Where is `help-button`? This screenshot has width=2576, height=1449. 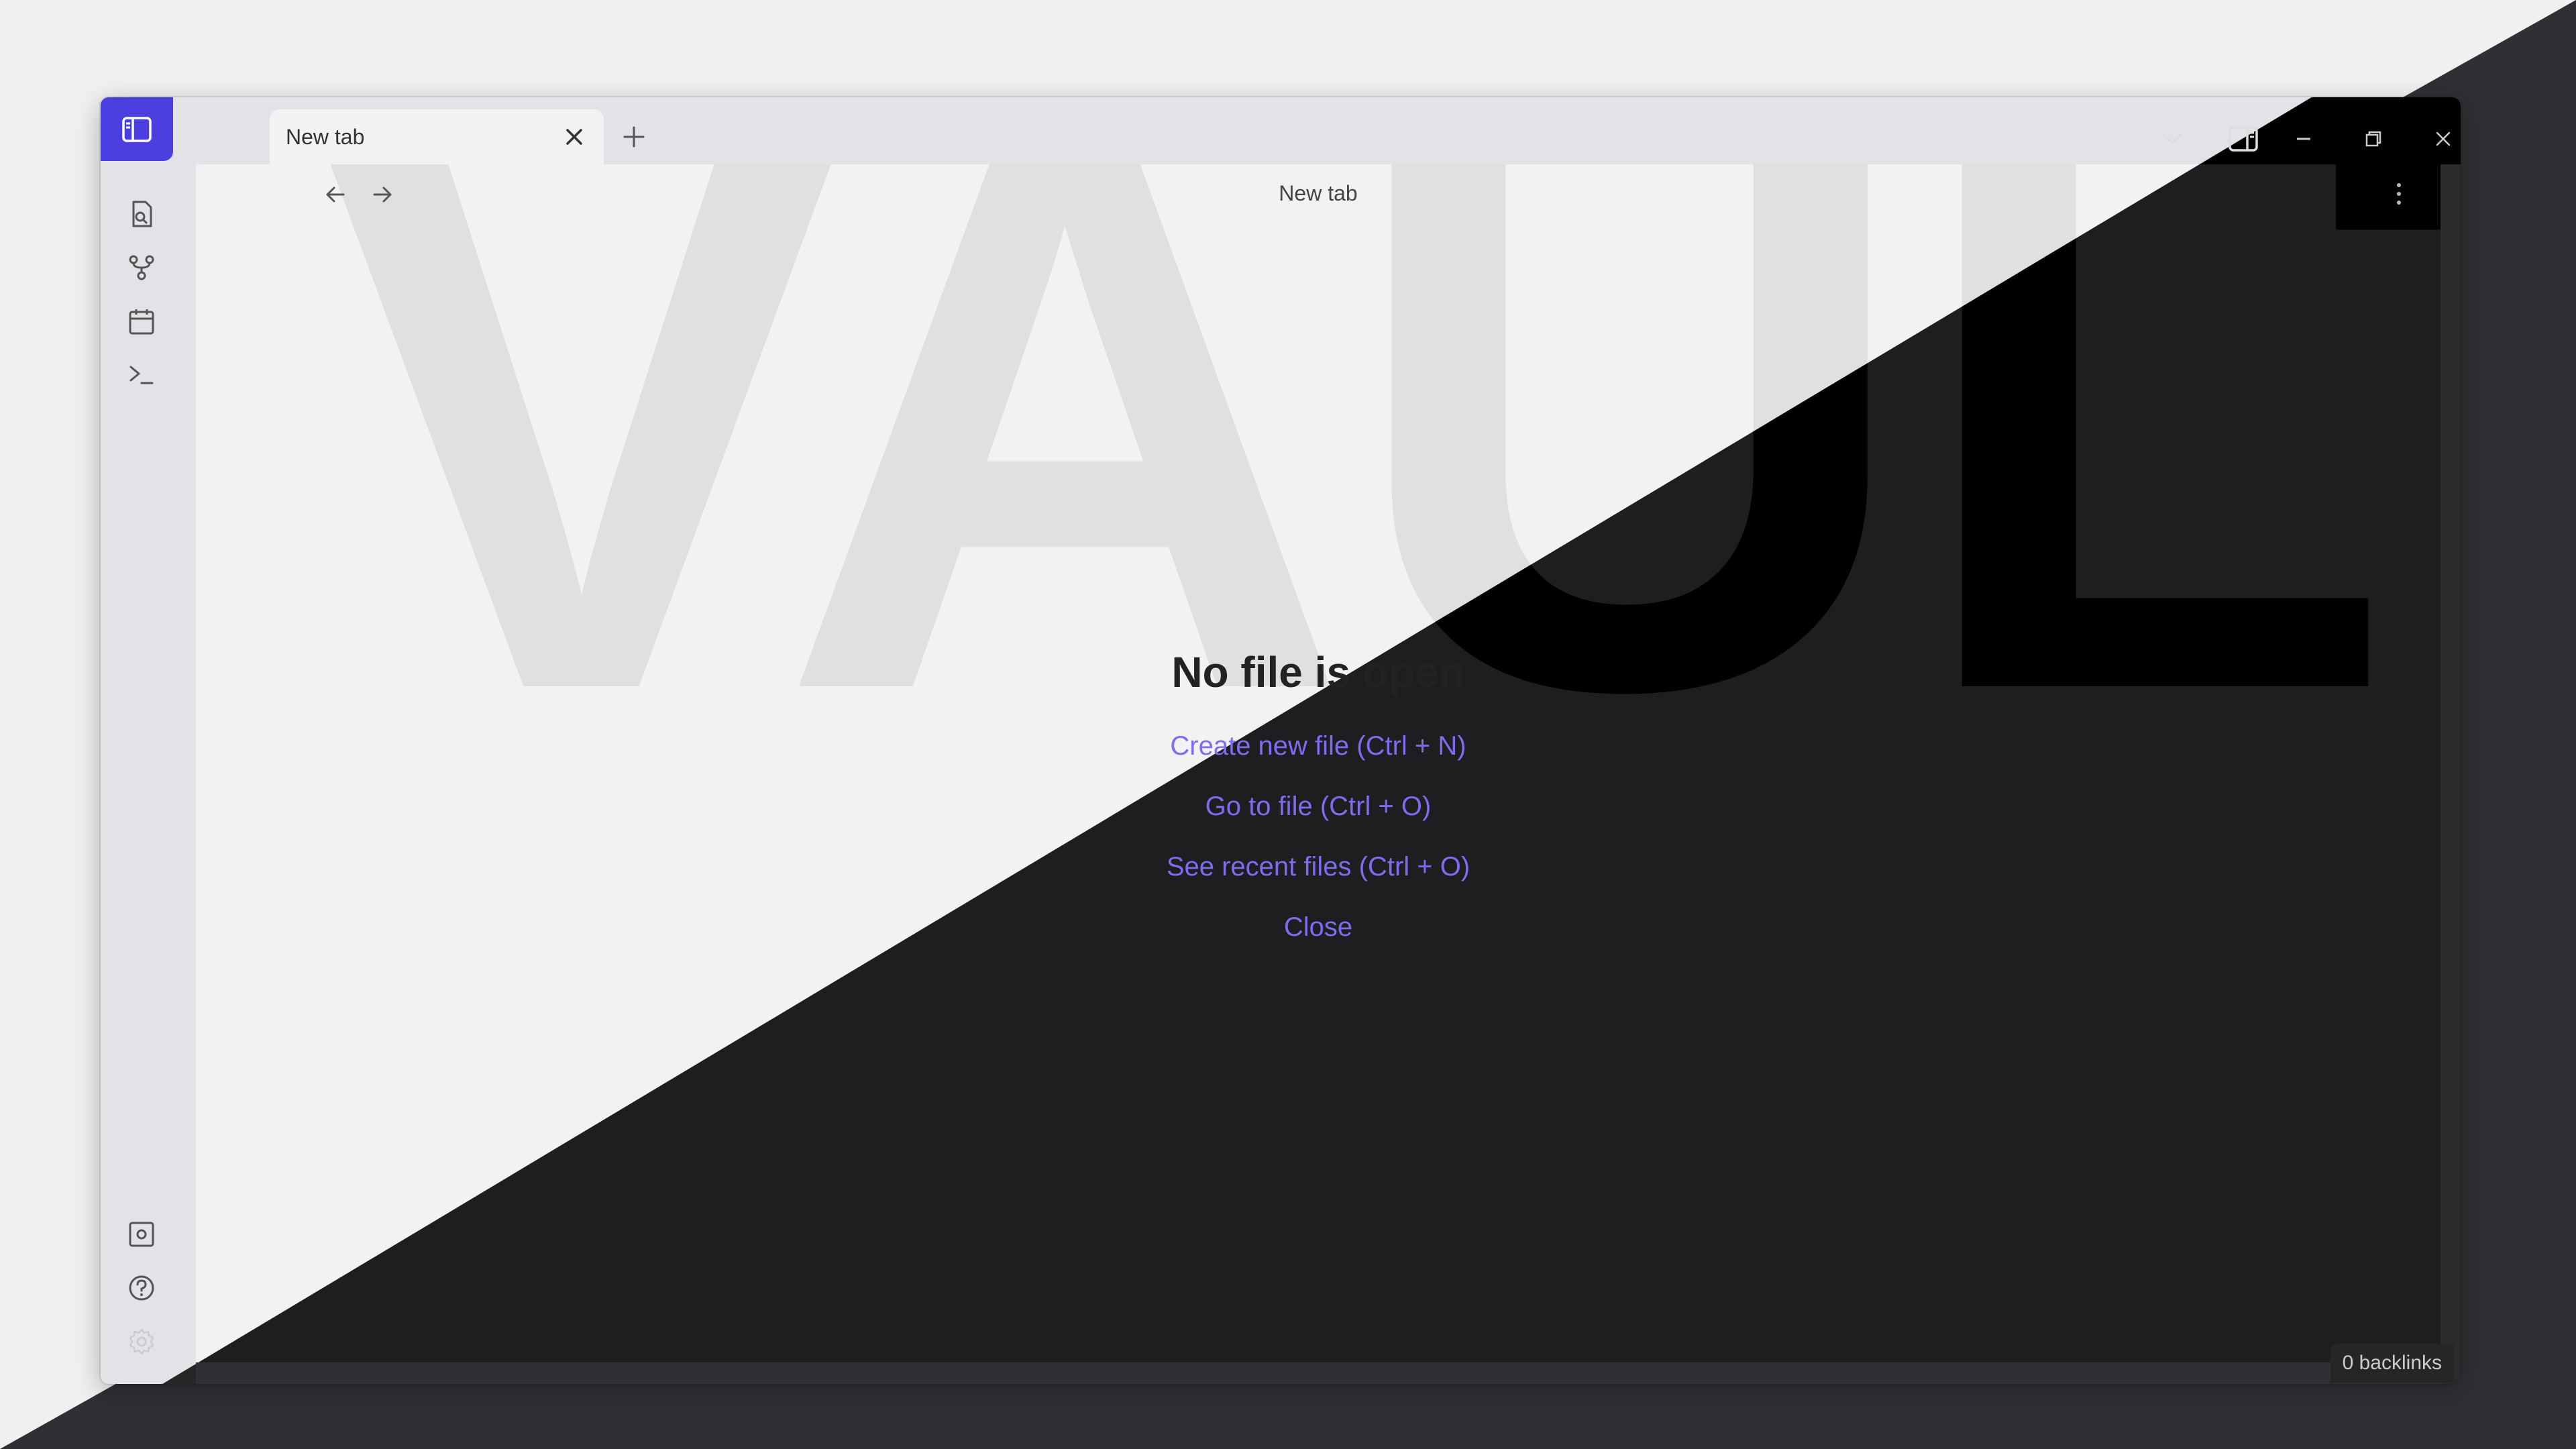 help-button is located at coordinates (141, 1288).